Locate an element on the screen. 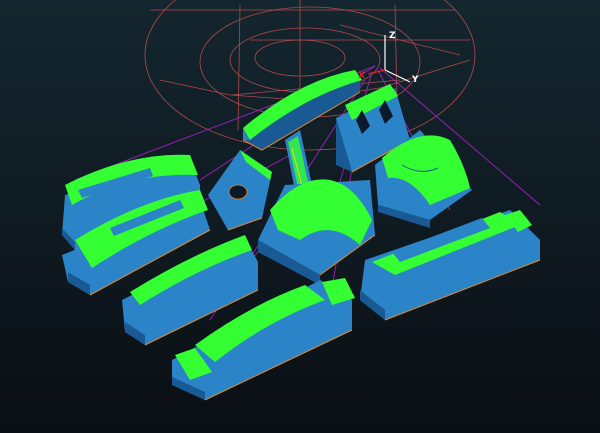  z-axis-label: Z is located at coordinates (392, 36).